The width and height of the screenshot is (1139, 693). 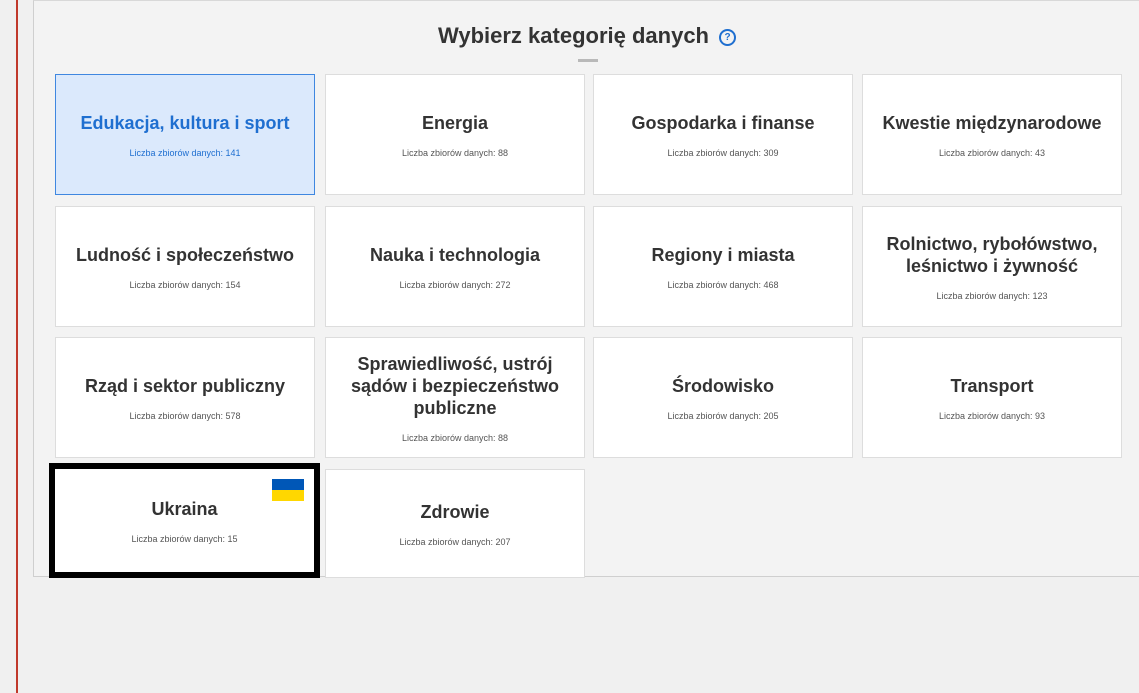 I want to click on category-title: Transport, so click(x=992, y=385).